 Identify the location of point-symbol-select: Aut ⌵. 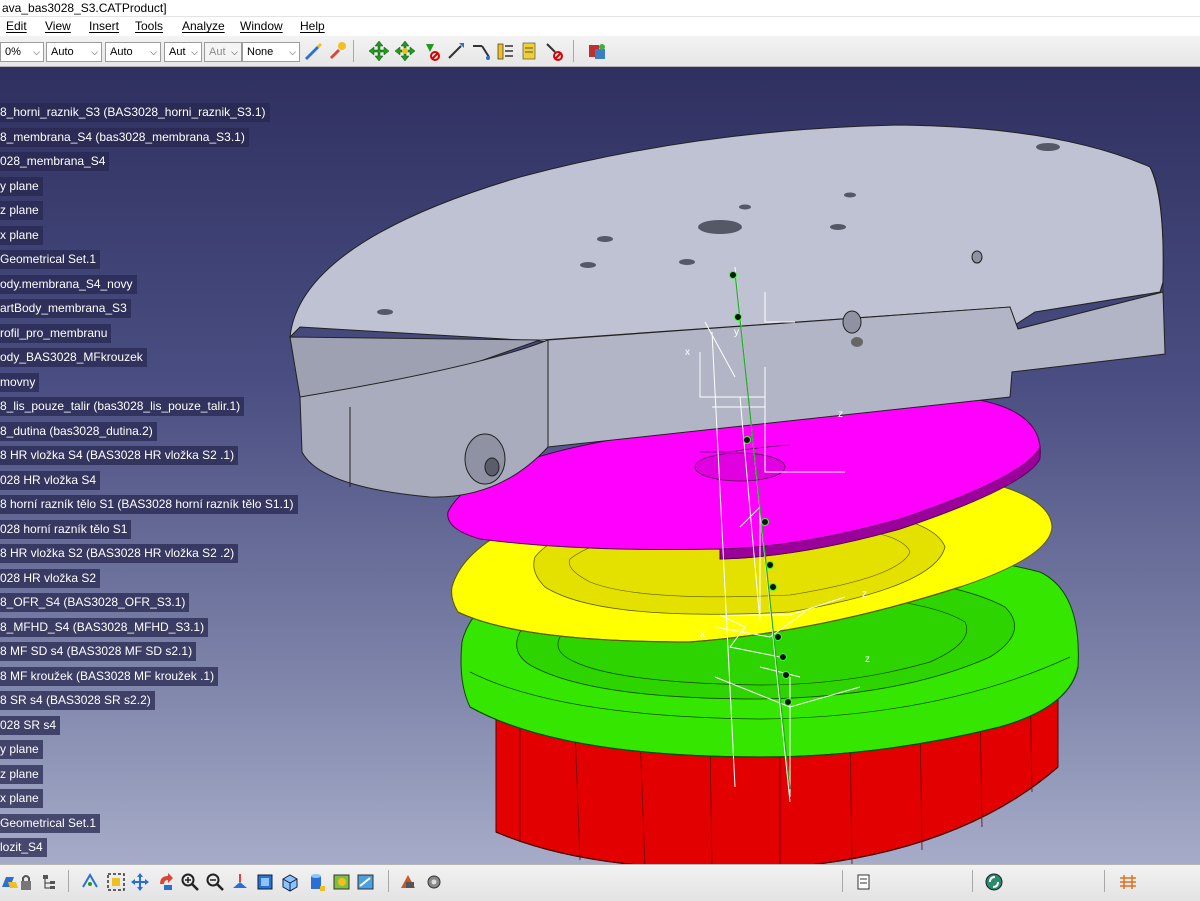
(183, 52).